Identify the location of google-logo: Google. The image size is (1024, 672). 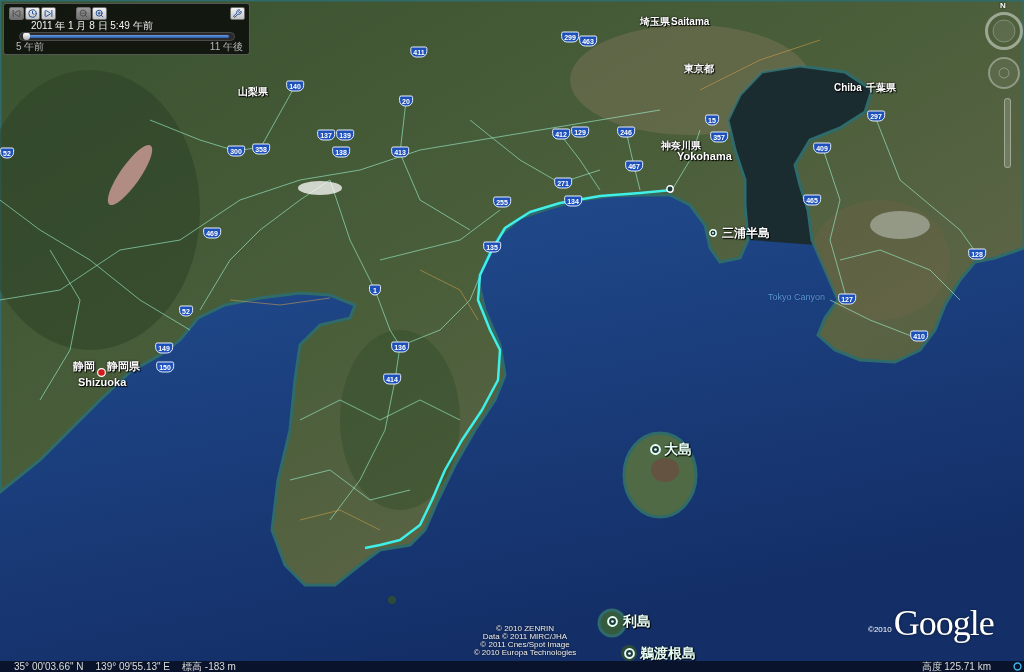
(943, 623).